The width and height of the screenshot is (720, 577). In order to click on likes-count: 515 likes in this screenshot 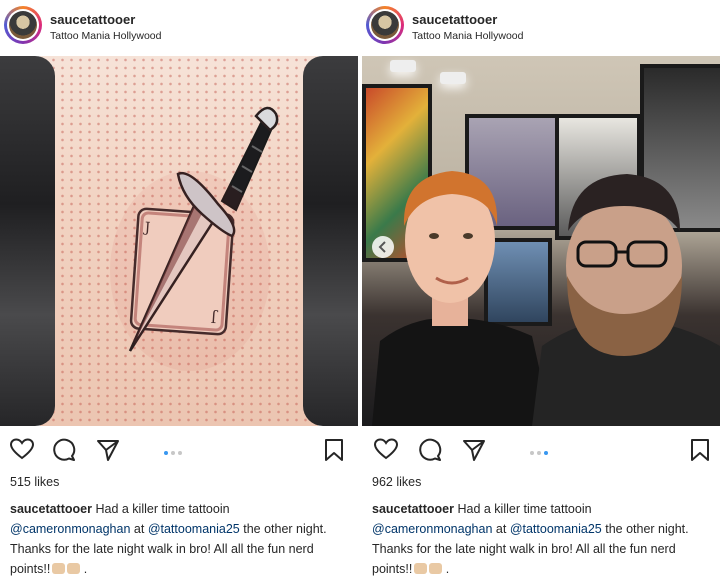, I will do `click(34, 482)`.